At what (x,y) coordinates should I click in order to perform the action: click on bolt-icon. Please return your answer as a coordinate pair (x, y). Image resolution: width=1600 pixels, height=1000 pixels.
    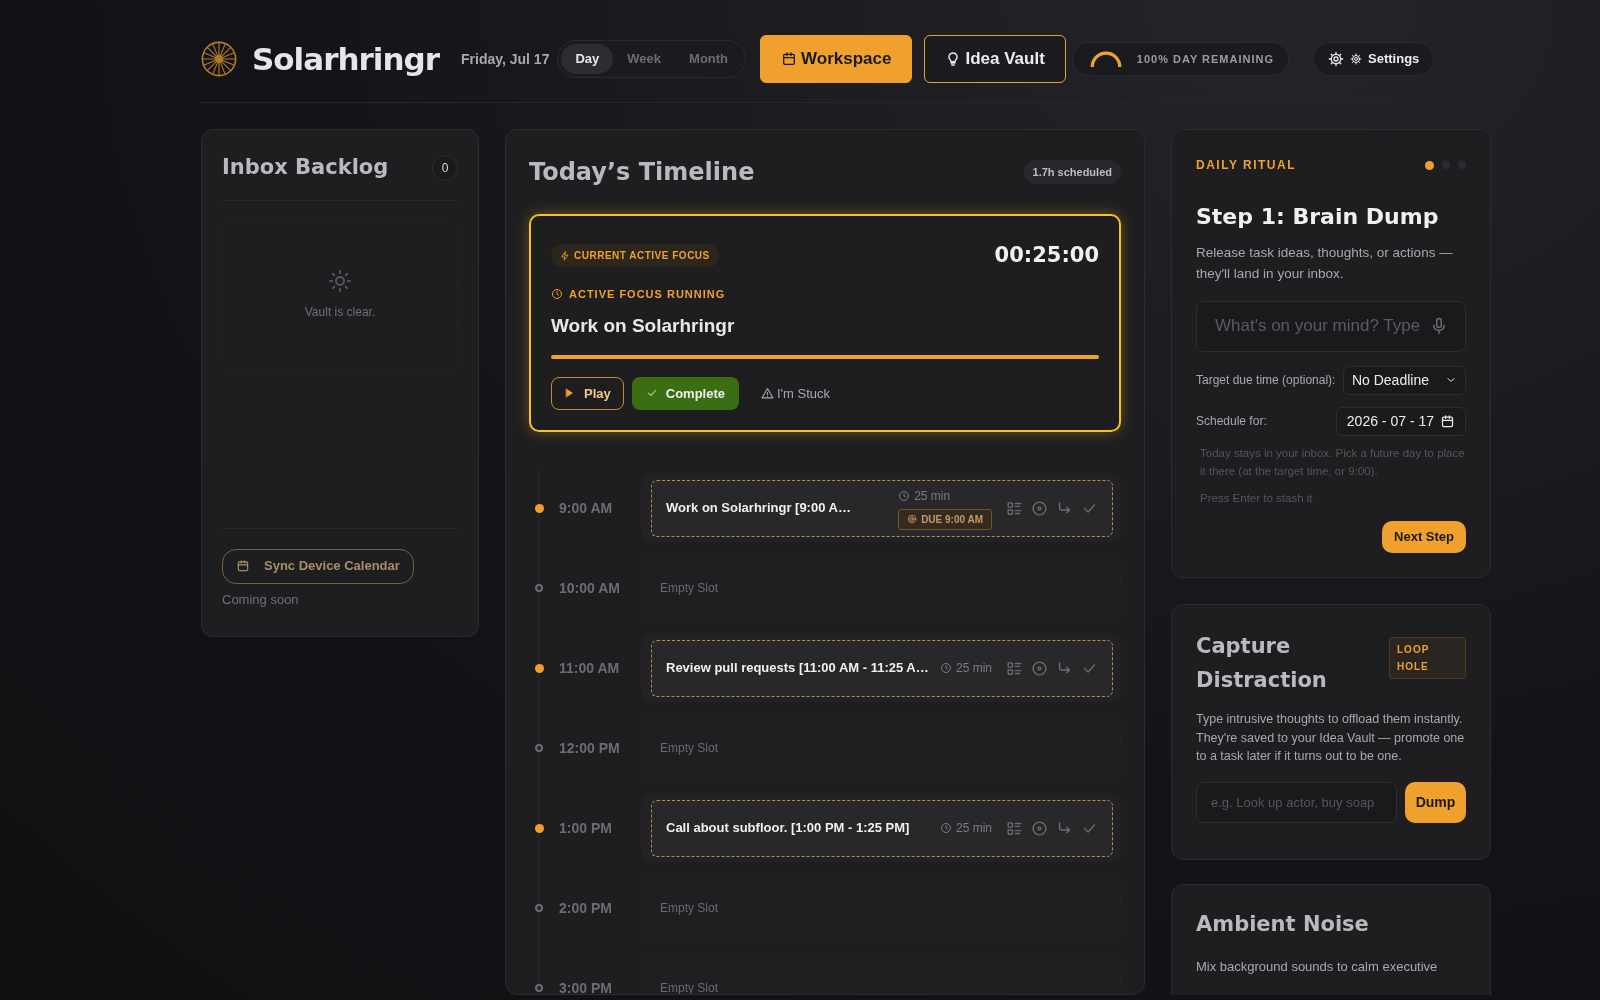
    Looking at the image, I should click on (565, 255).